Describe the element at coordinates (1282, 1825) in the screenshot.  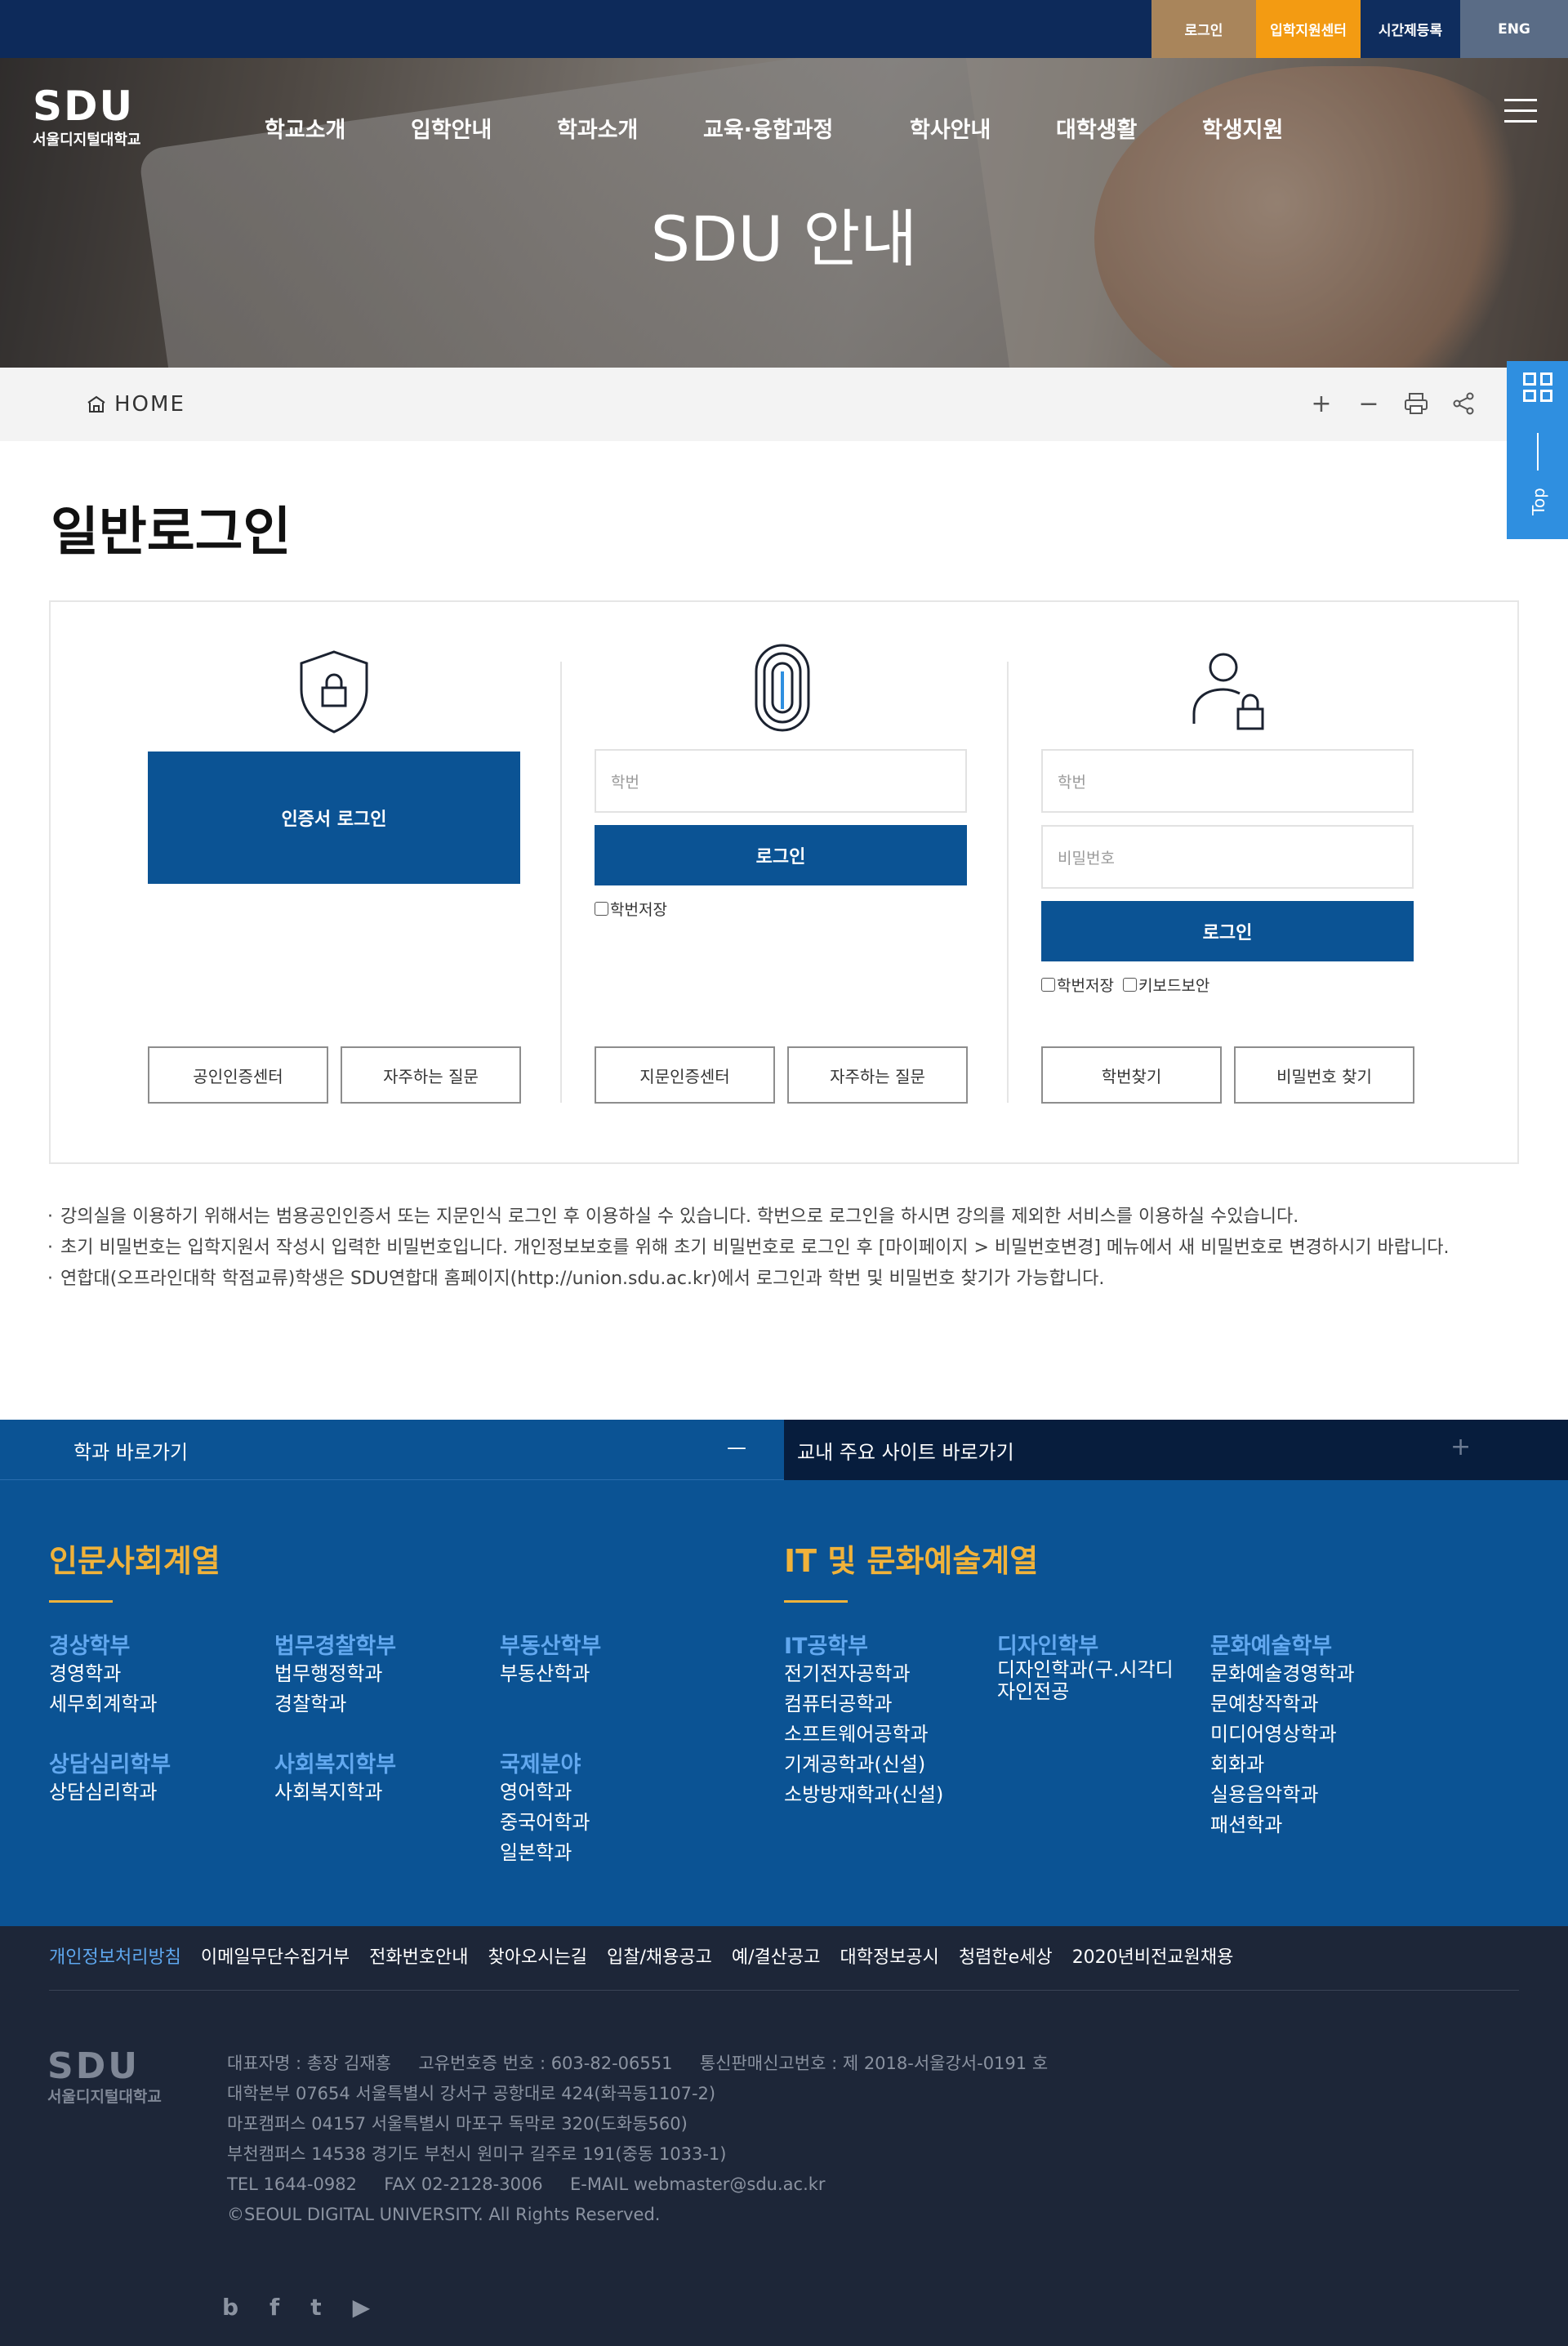
I see `major-link: 패션학과` at that location.